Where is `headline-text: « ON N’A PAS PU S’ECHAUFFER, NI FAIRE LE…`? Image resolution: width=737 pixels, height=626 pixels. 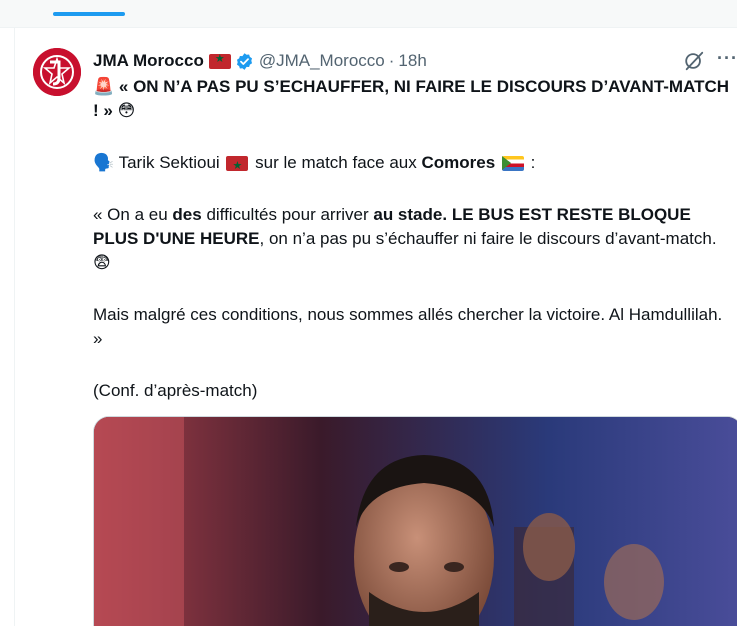
headline-text: « ON N’A PAS PU S’ECHAUFFER, NI FAIRE LE… is located at coordinates (424, 86).